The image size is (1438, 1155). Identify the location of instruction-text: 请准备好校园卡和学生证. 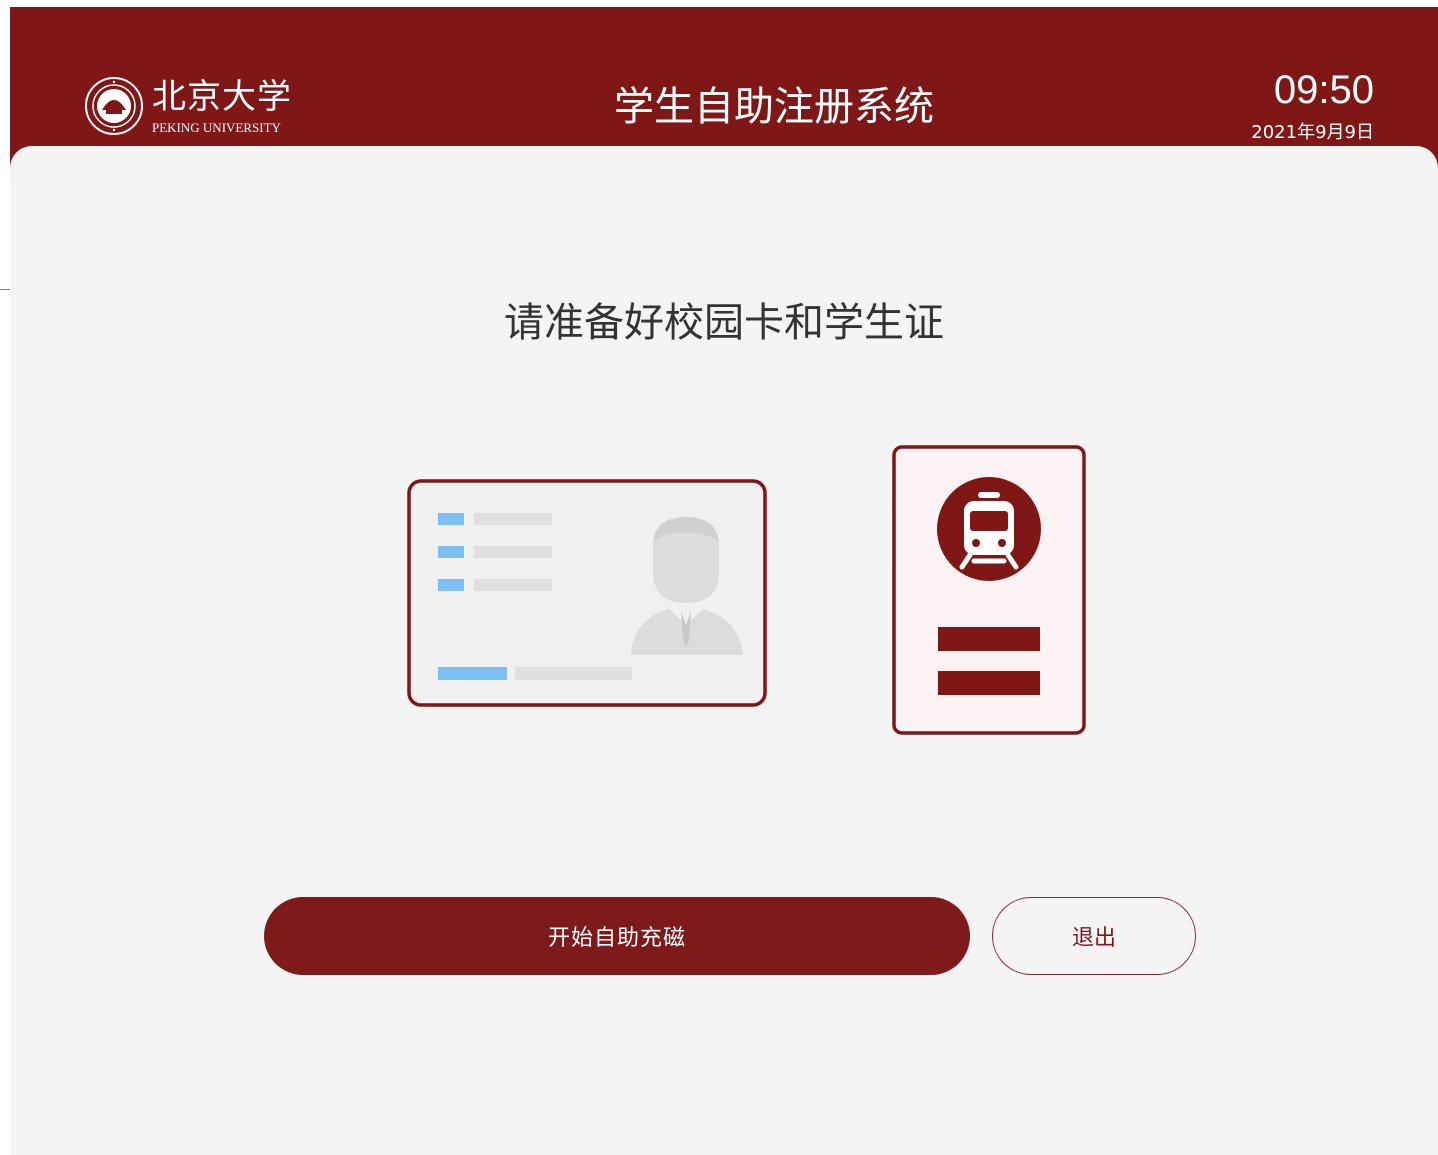
(724, 323).